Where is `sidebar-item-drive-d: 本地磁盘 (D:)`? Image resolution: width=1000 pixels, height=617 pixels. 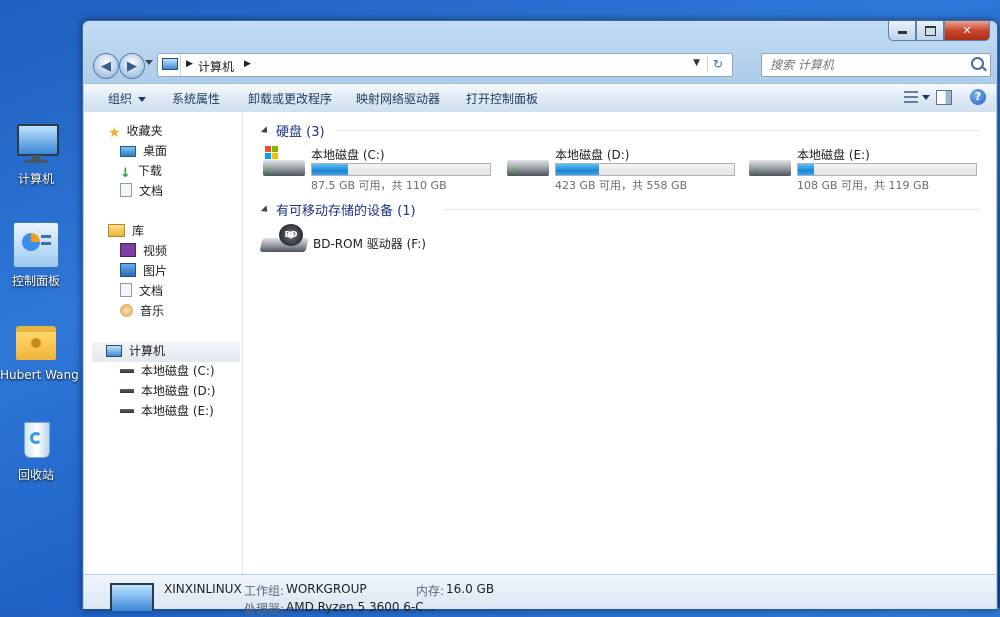
sidebar-item-drive-d: 本地磁盘 (D:) is located at coordinates (167, 392).